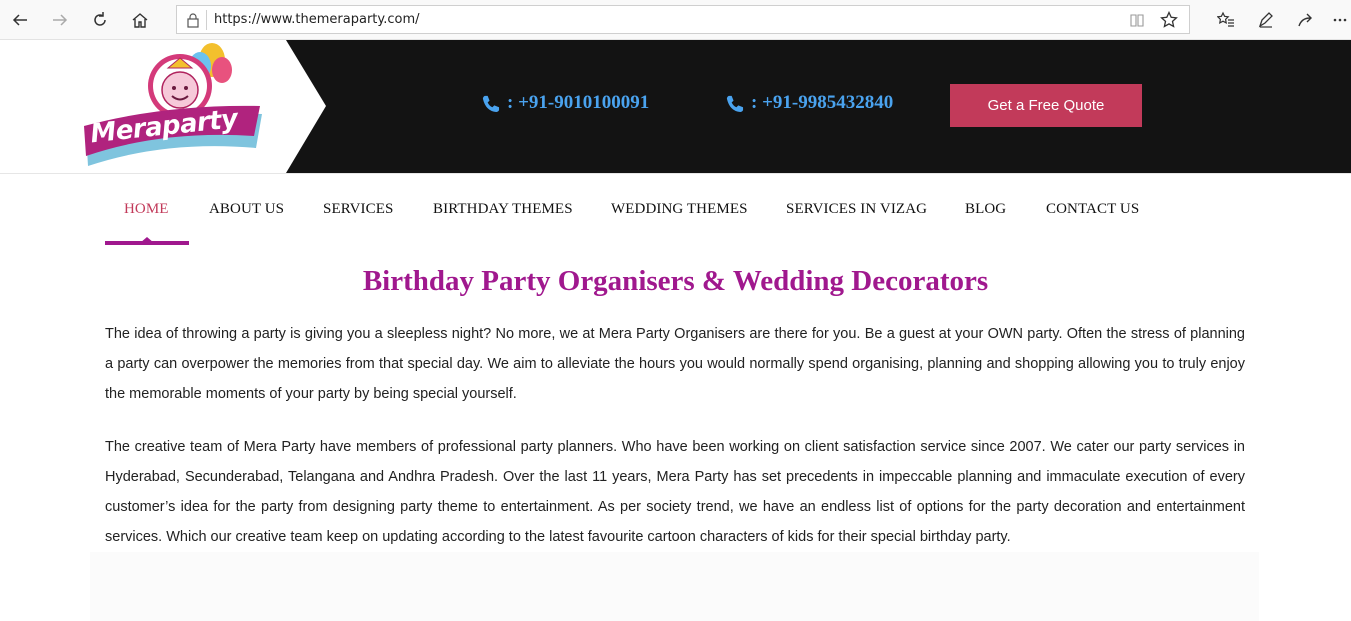 The image size is (1351, 621). I want to click on forward-arrow-icon, so click(60, 20).